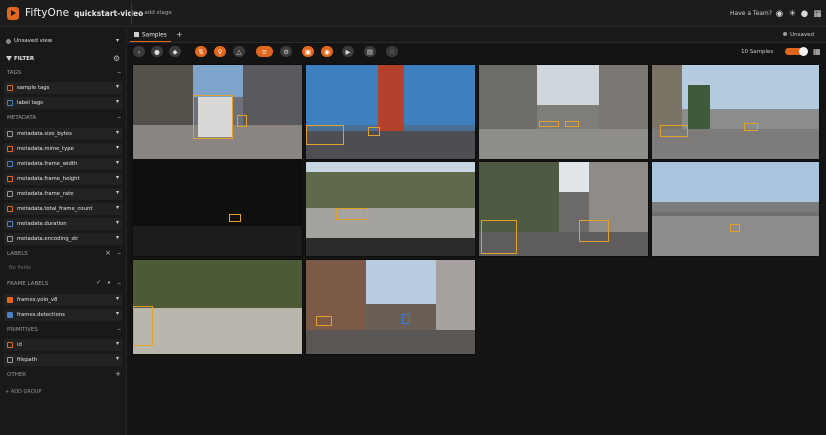 This screenshot has height=435, width=826. Describe the element at coordinates (175, 51) in the screenshot. I see `tag-icon: ◆` at that location.